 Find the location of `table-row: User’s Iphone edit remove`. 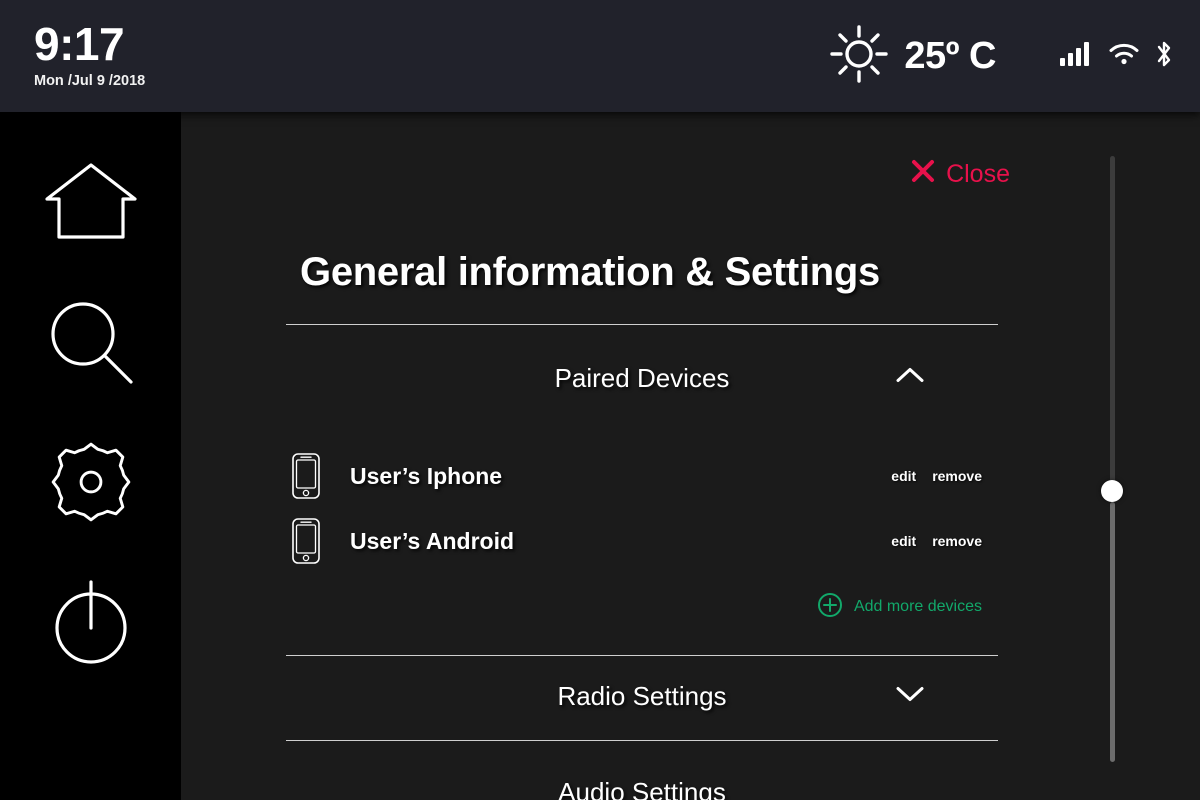

table-row: User’s Iphone edit remove is located at coordinates (642, 476).